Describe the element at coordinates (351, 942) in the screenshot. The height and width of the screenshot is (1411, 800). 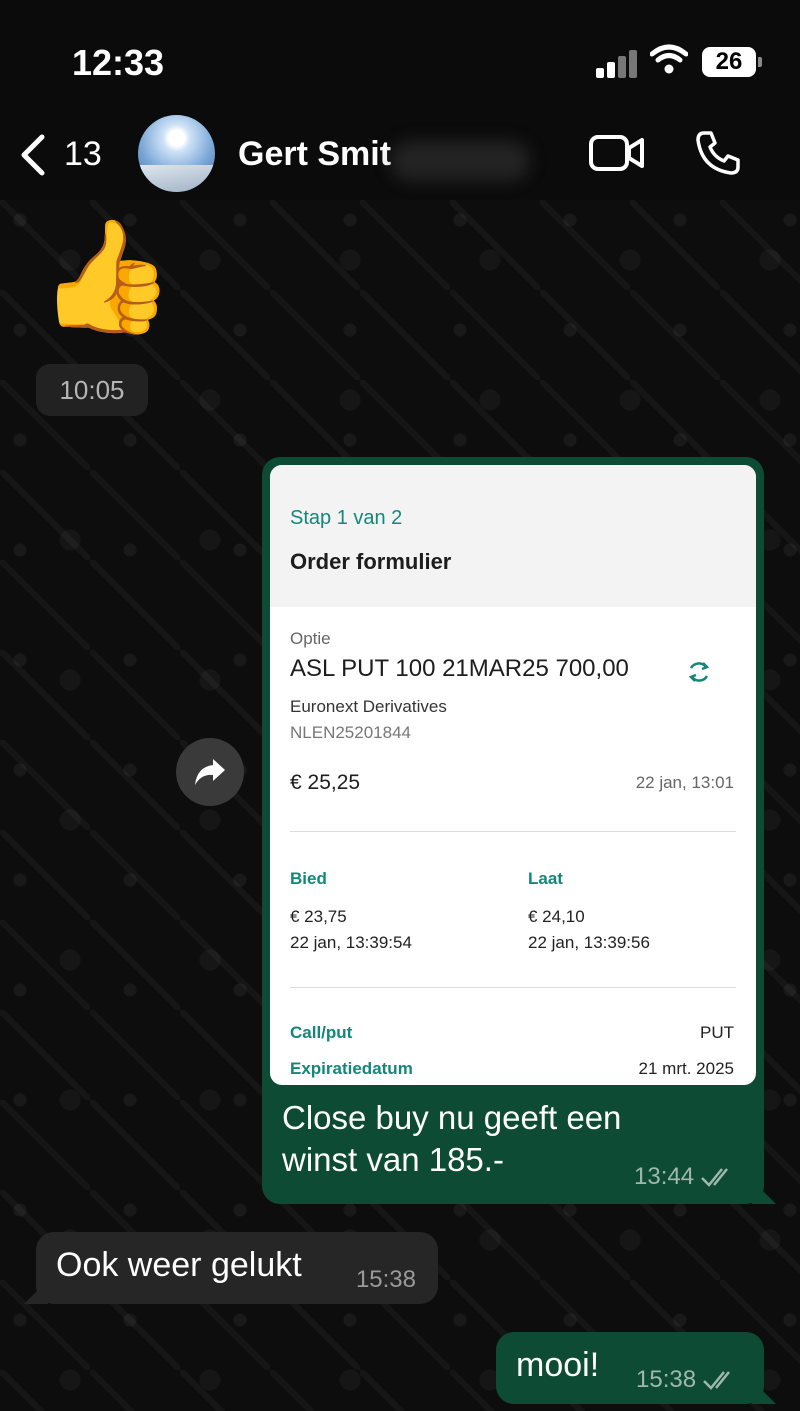
I see `bid-time: 22 jan, 13:39:54` at that location.